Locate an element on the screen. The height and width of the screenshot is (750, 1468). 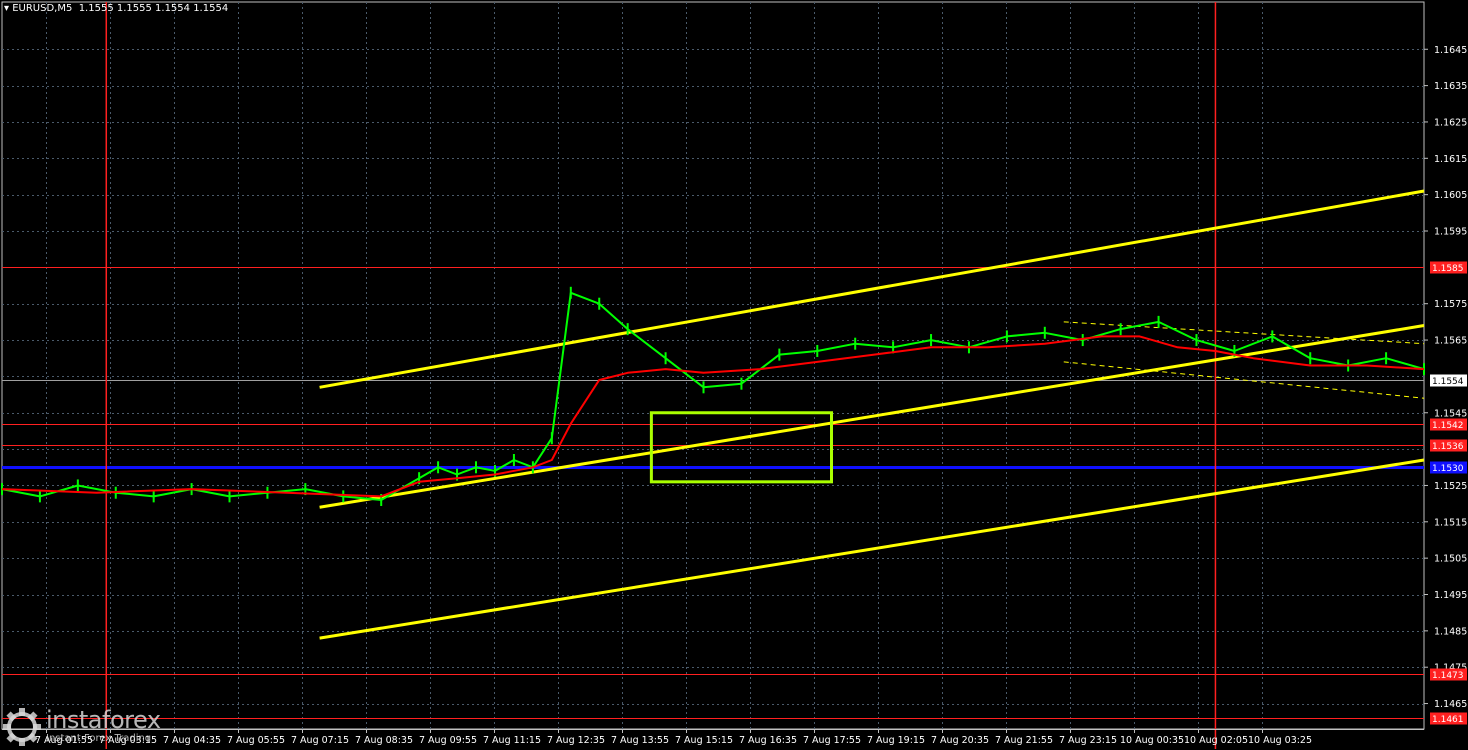
instaforex-logo-icon is located at coordinates (22, 727).